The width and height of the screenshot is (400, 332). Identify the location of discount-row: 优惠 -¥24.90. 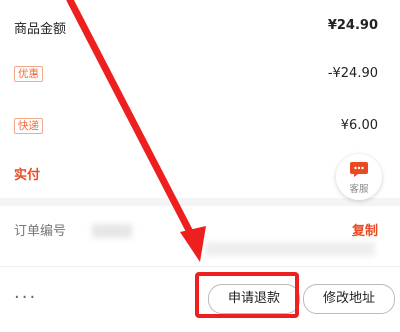
(200, 77).